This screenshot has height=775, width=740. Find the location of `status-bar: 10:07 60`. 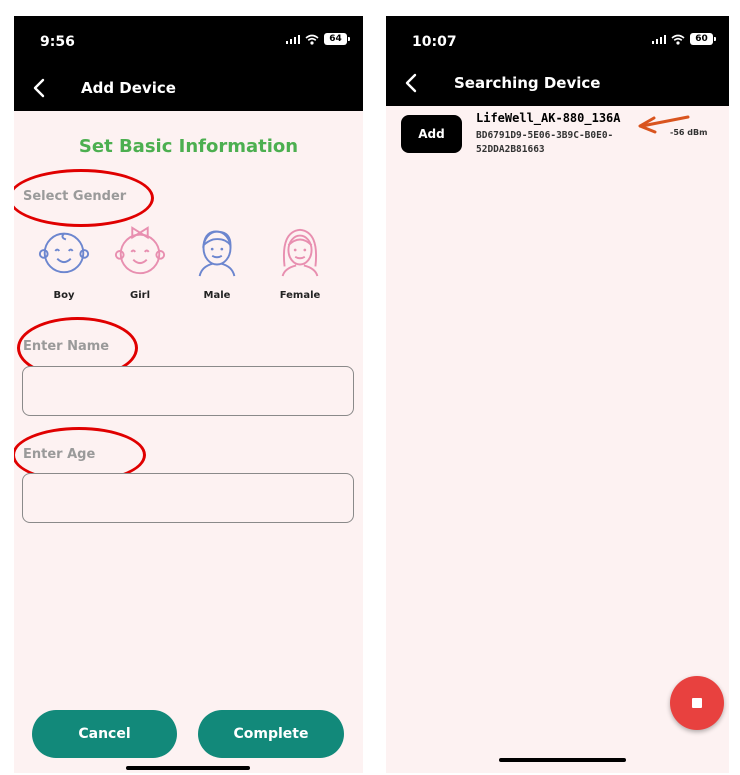

status-bar: 10:07 60 is located at coordinates (557, 41).